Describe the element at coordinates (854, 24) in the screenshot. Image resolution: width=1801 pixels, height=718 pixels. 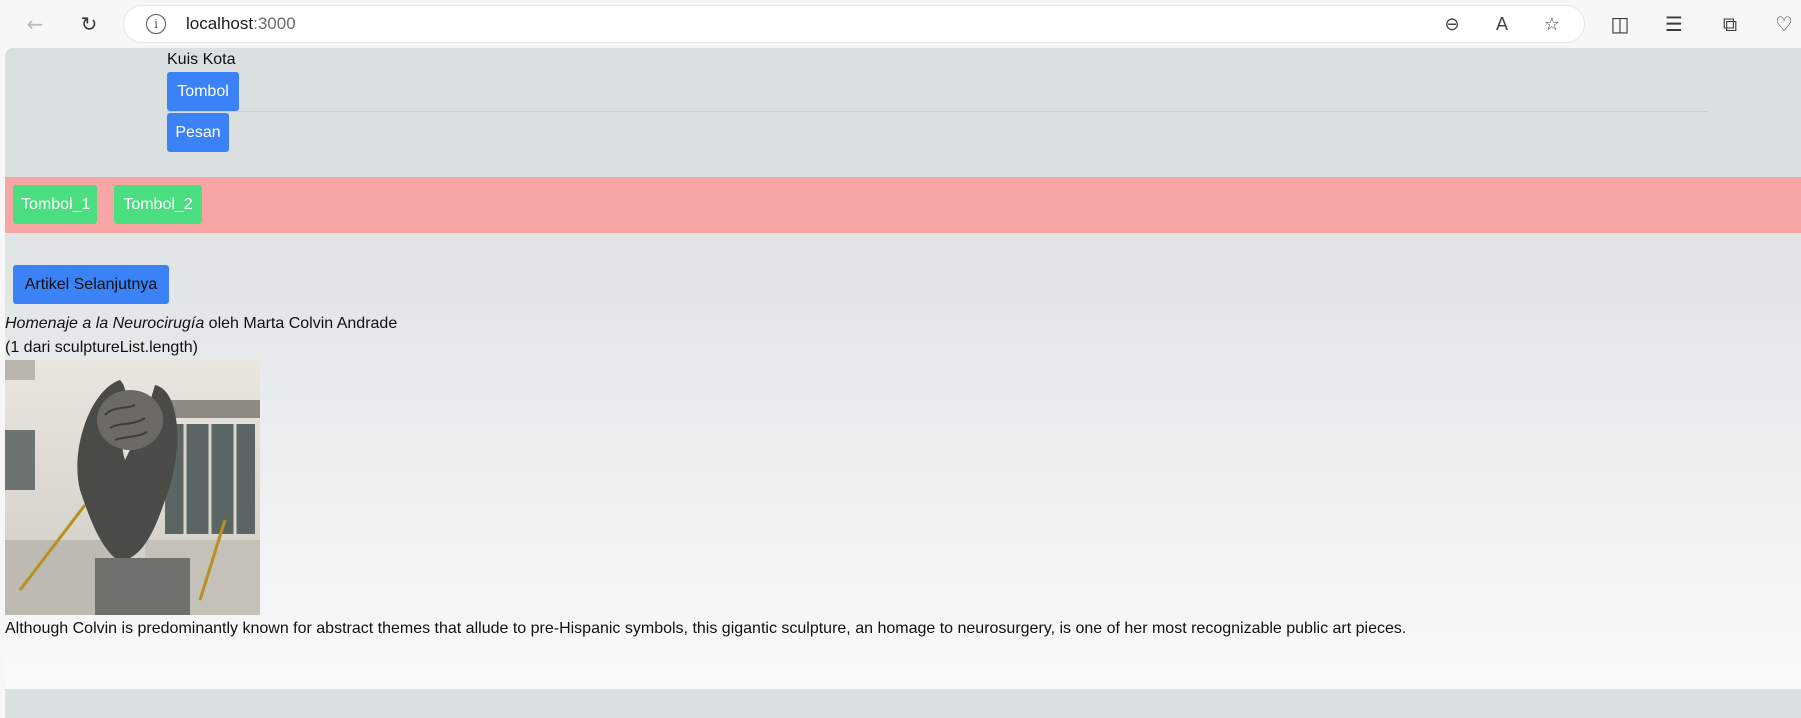
I see `address-bar: i localhost:3000 ⊖ A ☆` at that location.